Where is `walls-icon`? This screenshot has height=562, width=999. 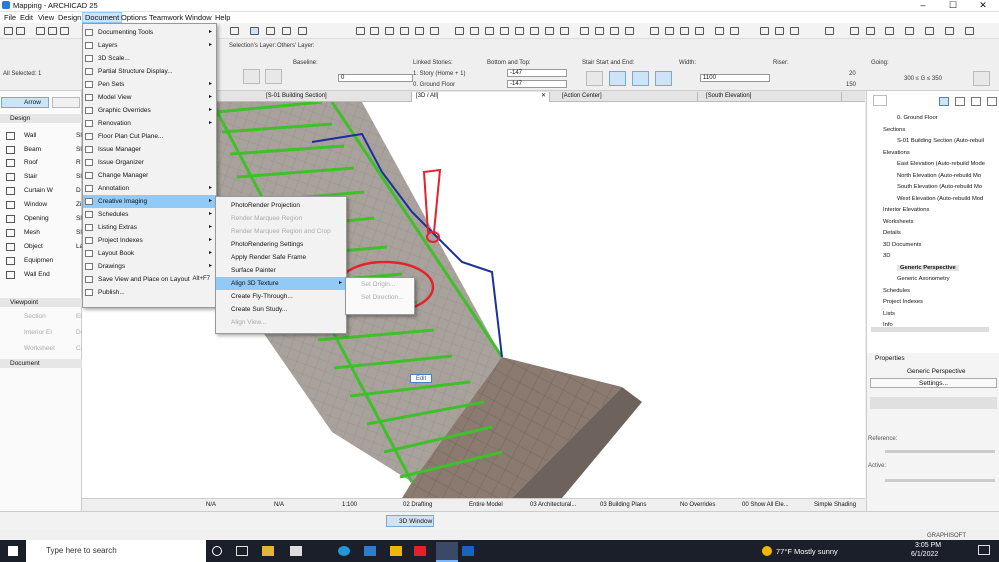
walls-icon is located at coordinates (389, 31).